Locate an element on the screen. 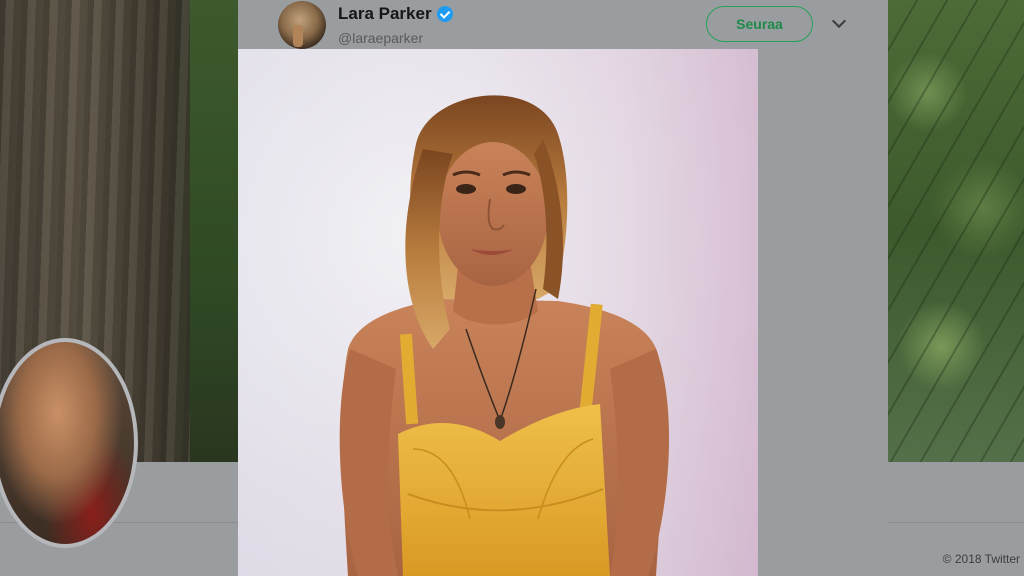 Image resolution: width=1024 pixels, height=576 pixels. author-handle: @laraeparker is located at coordinates (380, 38).